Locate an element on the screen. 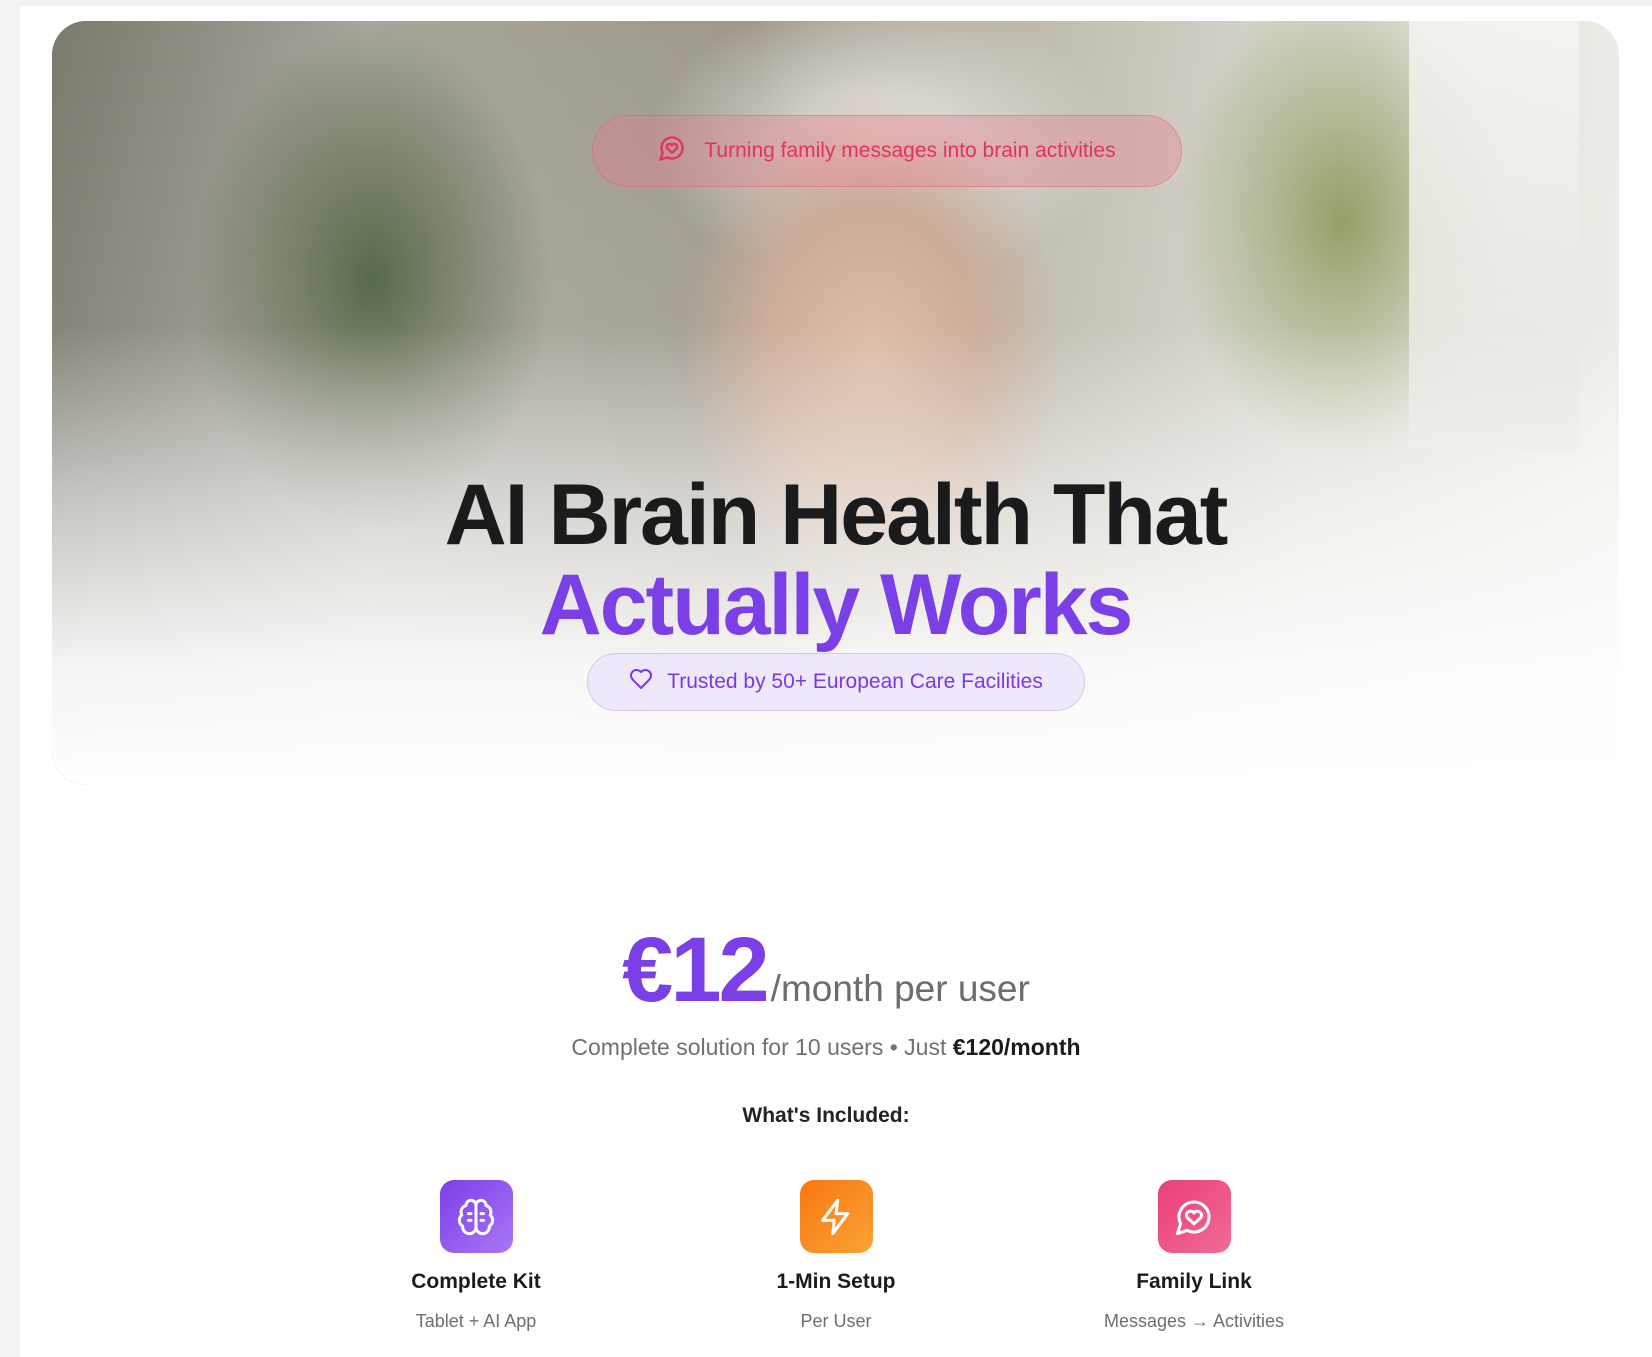  feature-title: Family Link is located at coordinates (1194, 1281).